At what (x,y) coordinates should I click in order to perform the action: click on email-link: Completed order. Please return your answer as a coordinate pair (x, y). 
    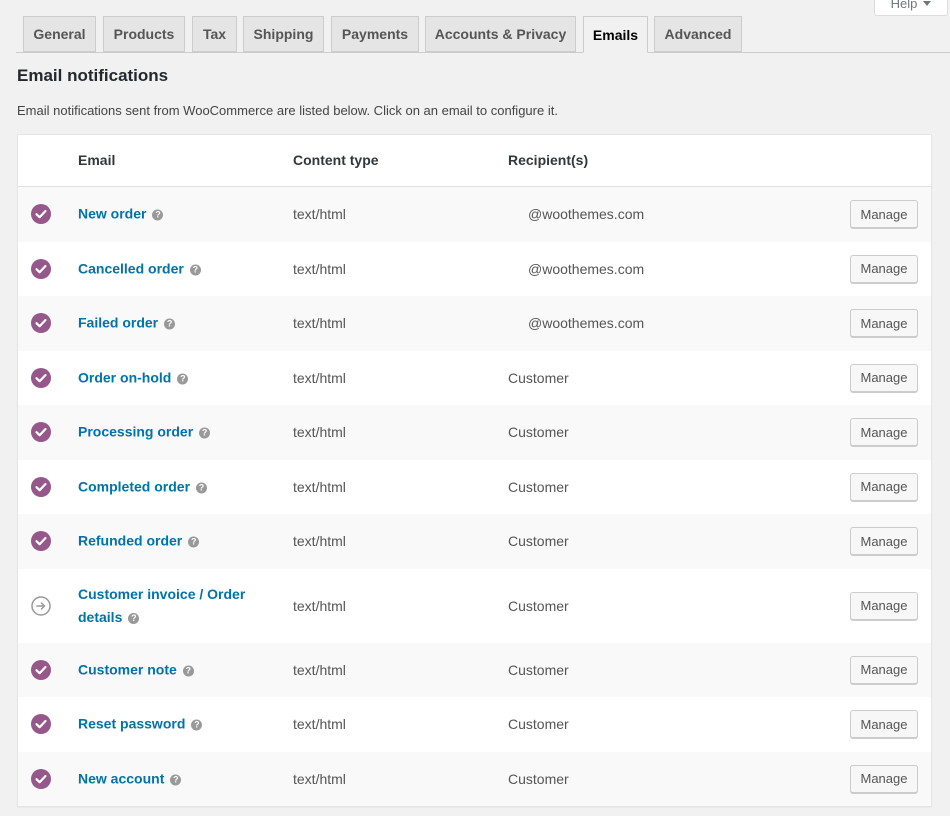
    Looking at the image, I should click on (134, 486).